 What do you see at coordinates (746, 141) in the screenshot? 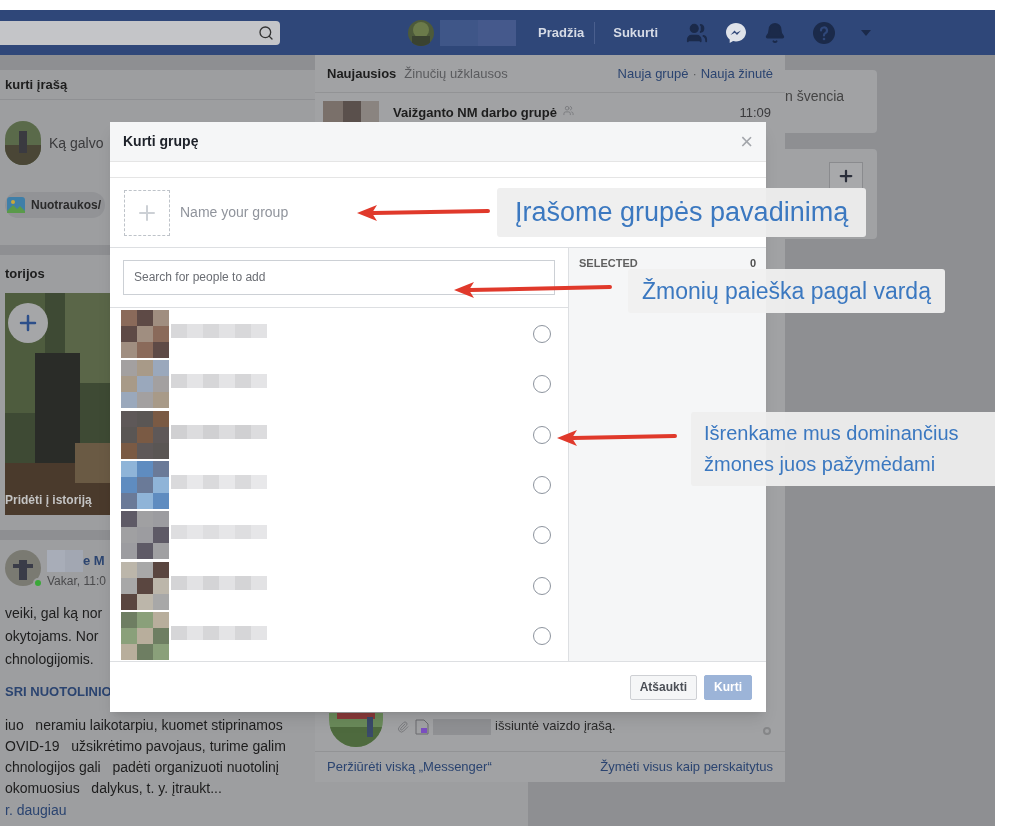
I see `close-button: ×` at bounding box center [746, 141].